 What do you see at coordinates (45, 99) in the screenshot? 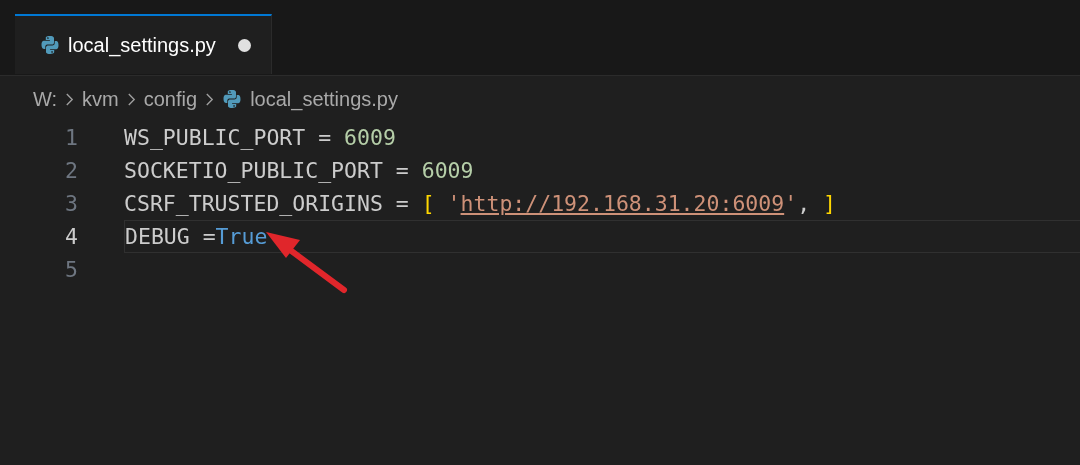
I see `breadcrumb-item: W:` at bounding box center [45, 99].